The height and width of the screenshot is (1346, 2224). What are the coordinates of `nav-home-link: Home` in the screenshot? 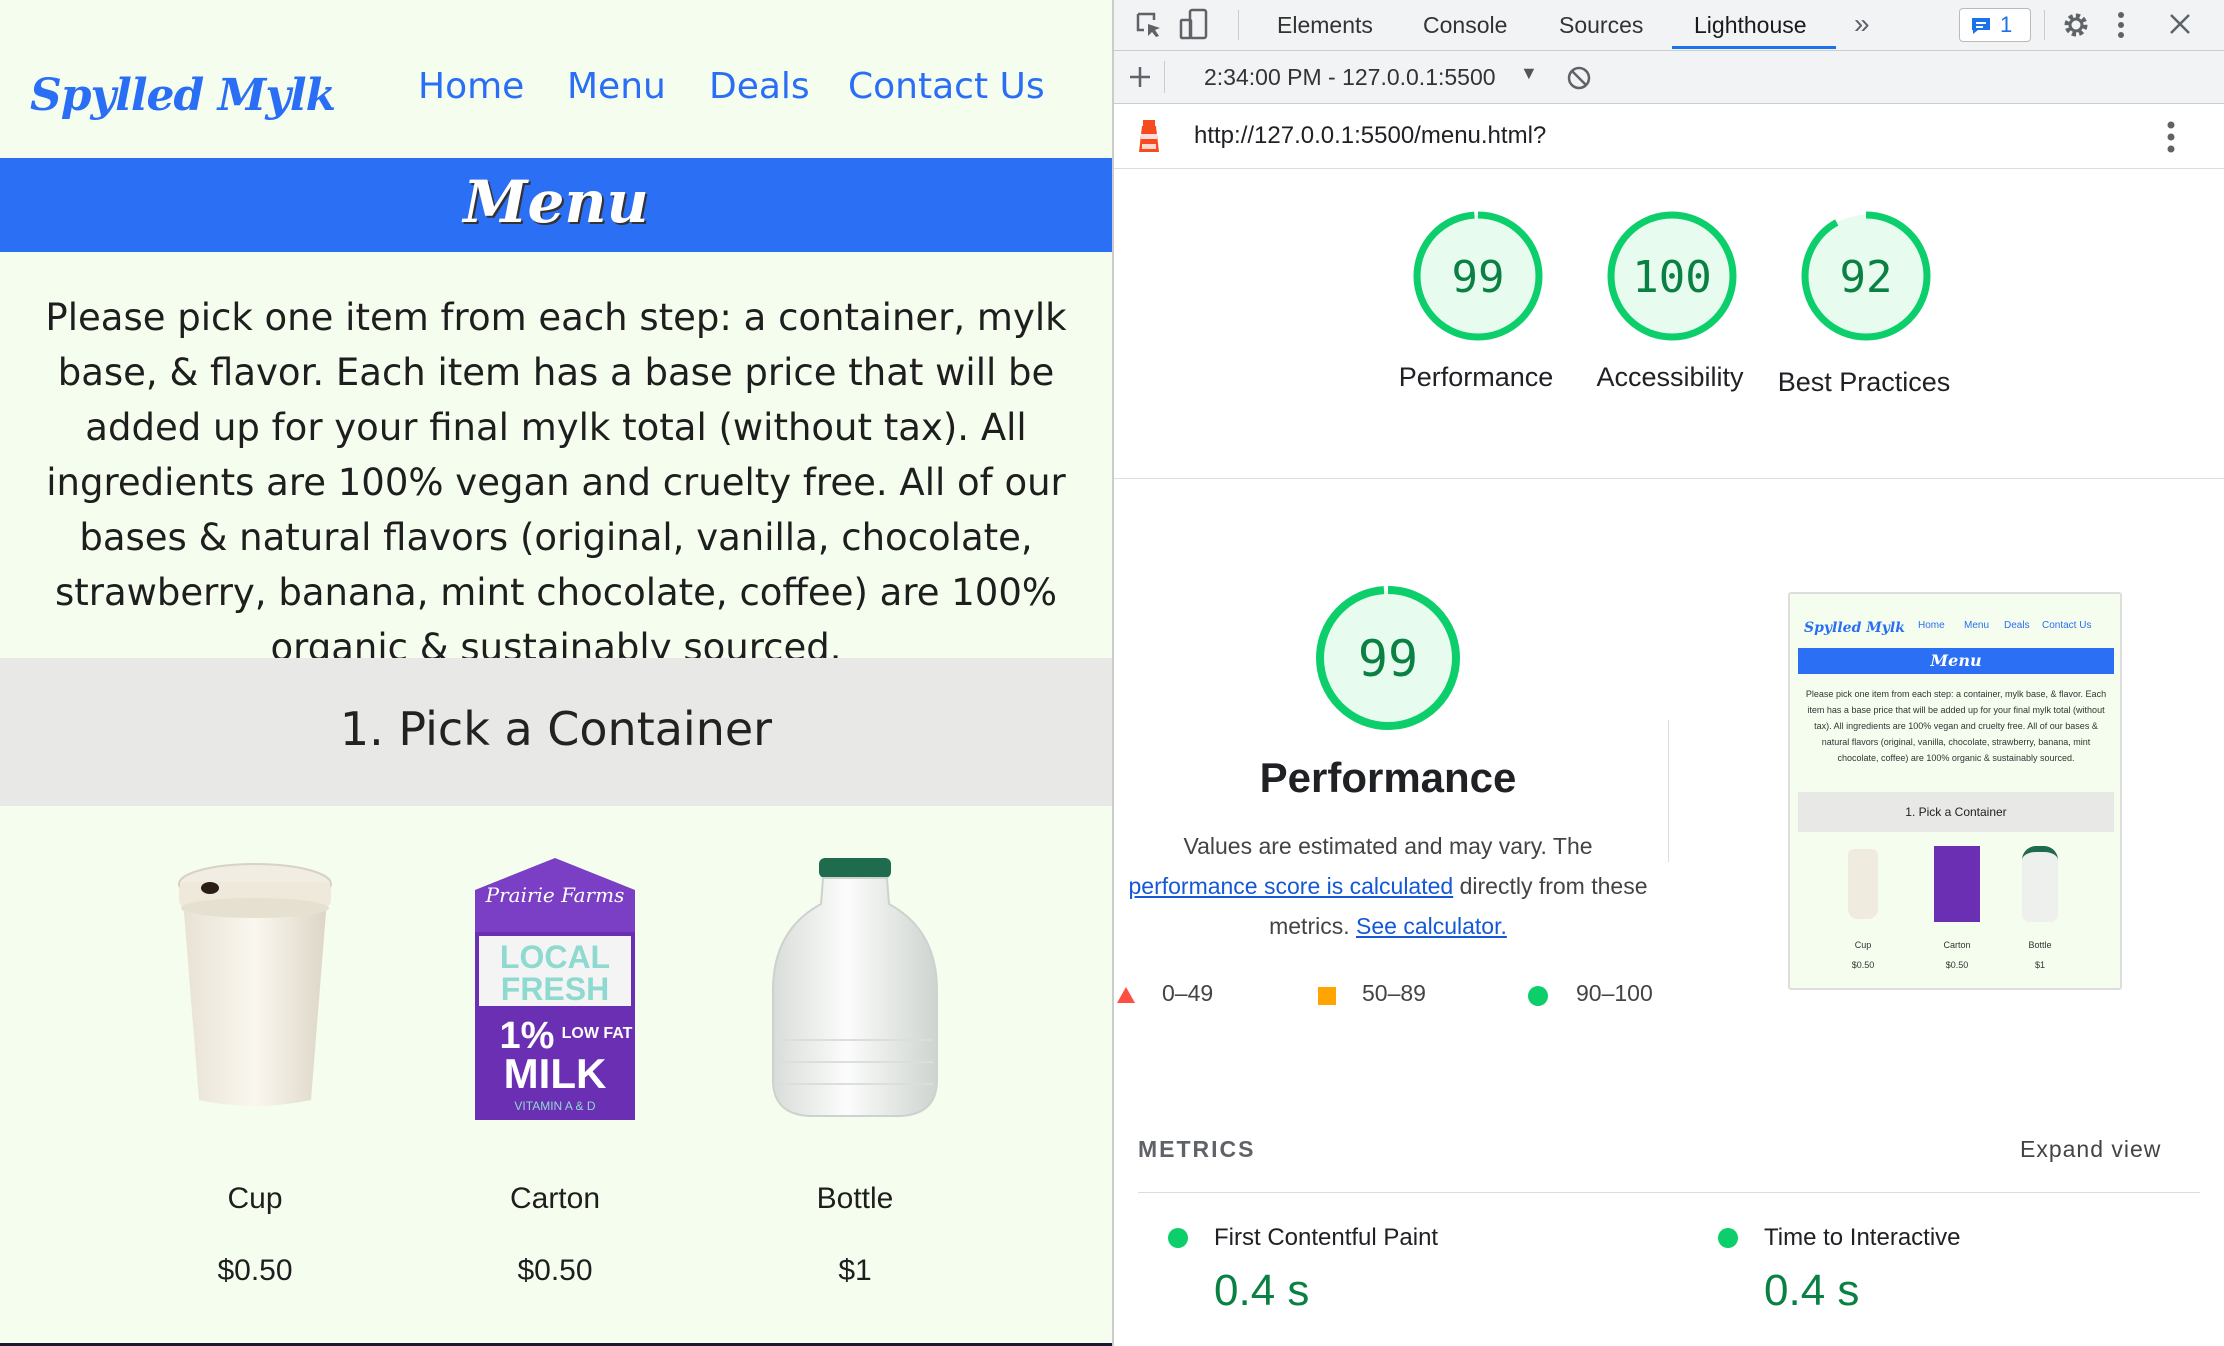 It's located at (471, 86).